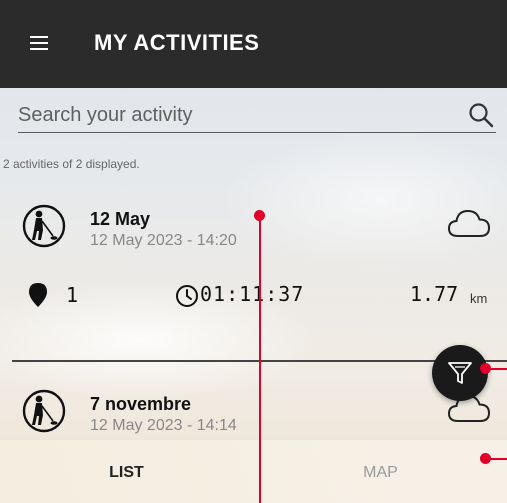 Image resolution: width=507 pixels, height=503 pixels. I want to click on tab-map: MAP, so click(380, 471).